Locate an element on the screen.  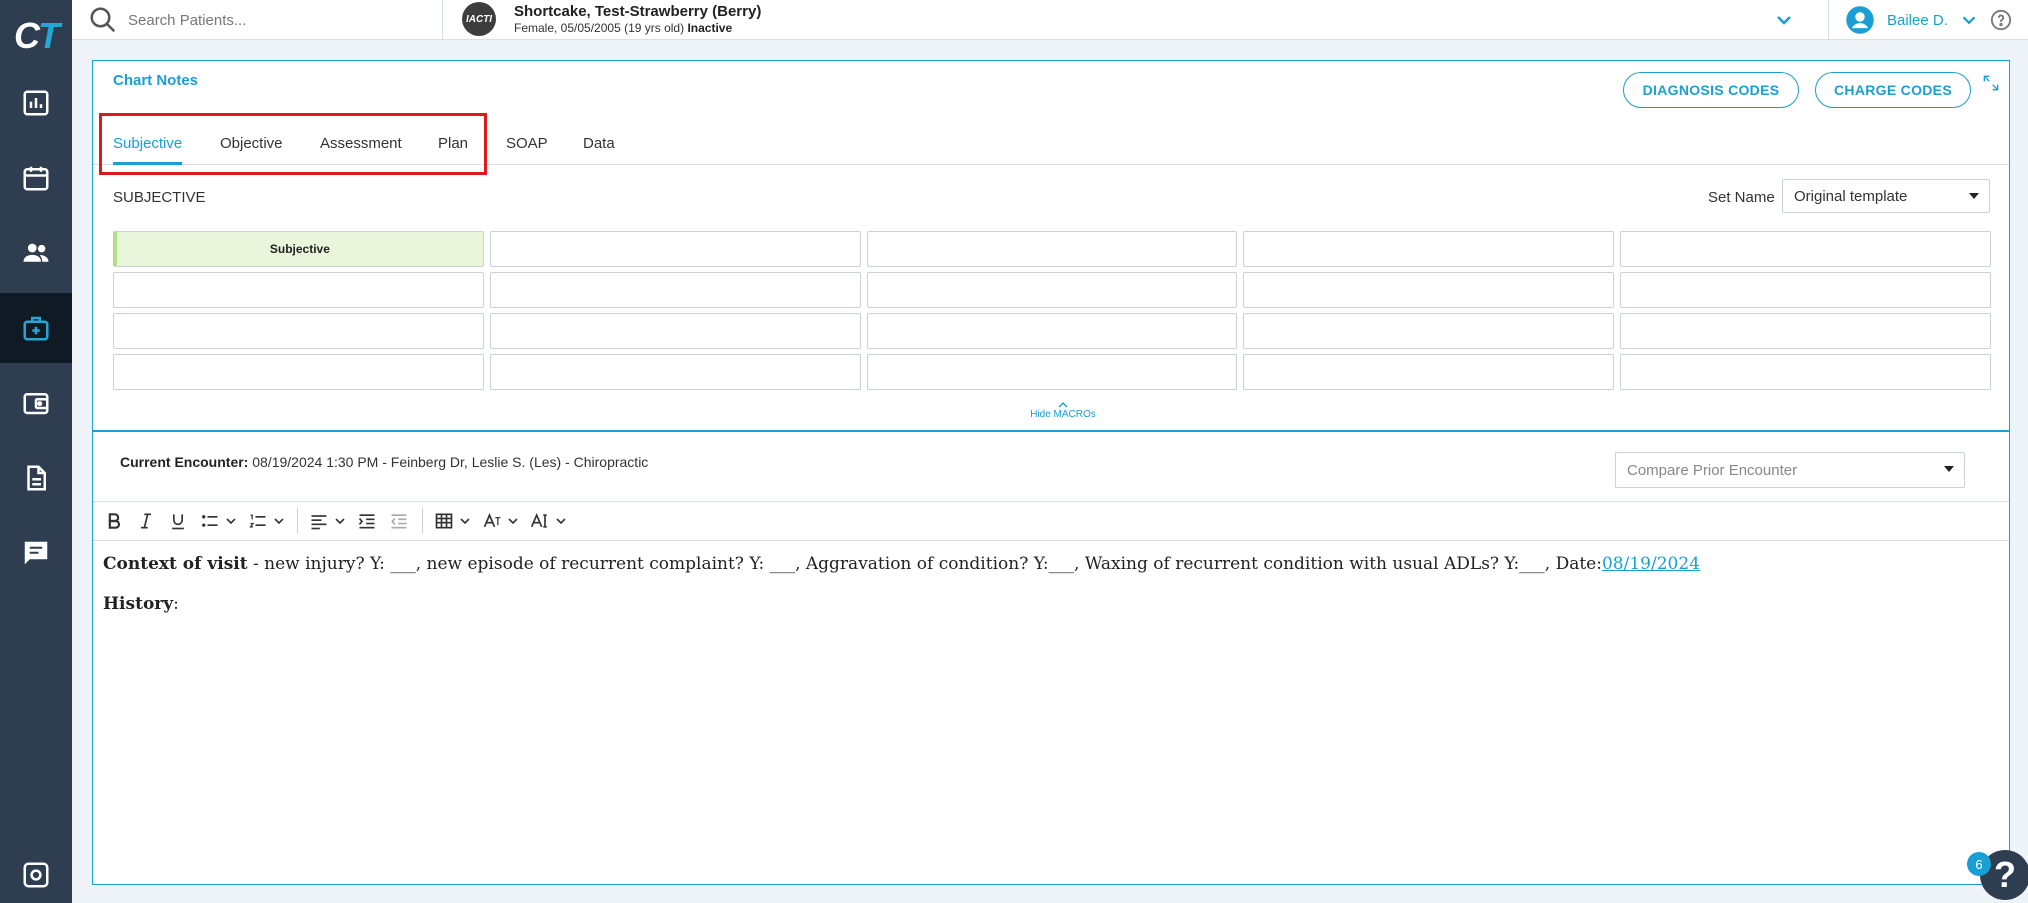
underline-button is located at coordinates (178, 521).